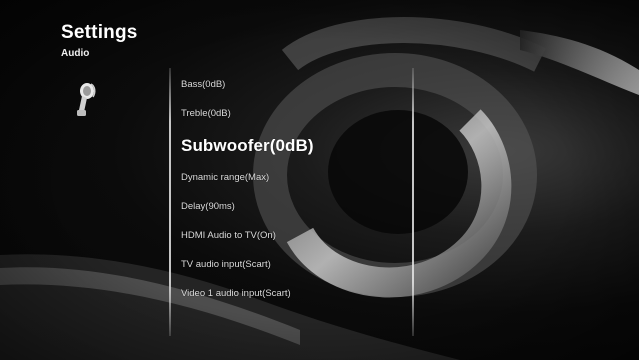 The width and height of the screenshot is (639, 360). What do you see at coordinates (247, 177) in the screenshot?
I see `menu-item-dynamic-range: Dynamic range(Max)` at bounding box center [247, 177].